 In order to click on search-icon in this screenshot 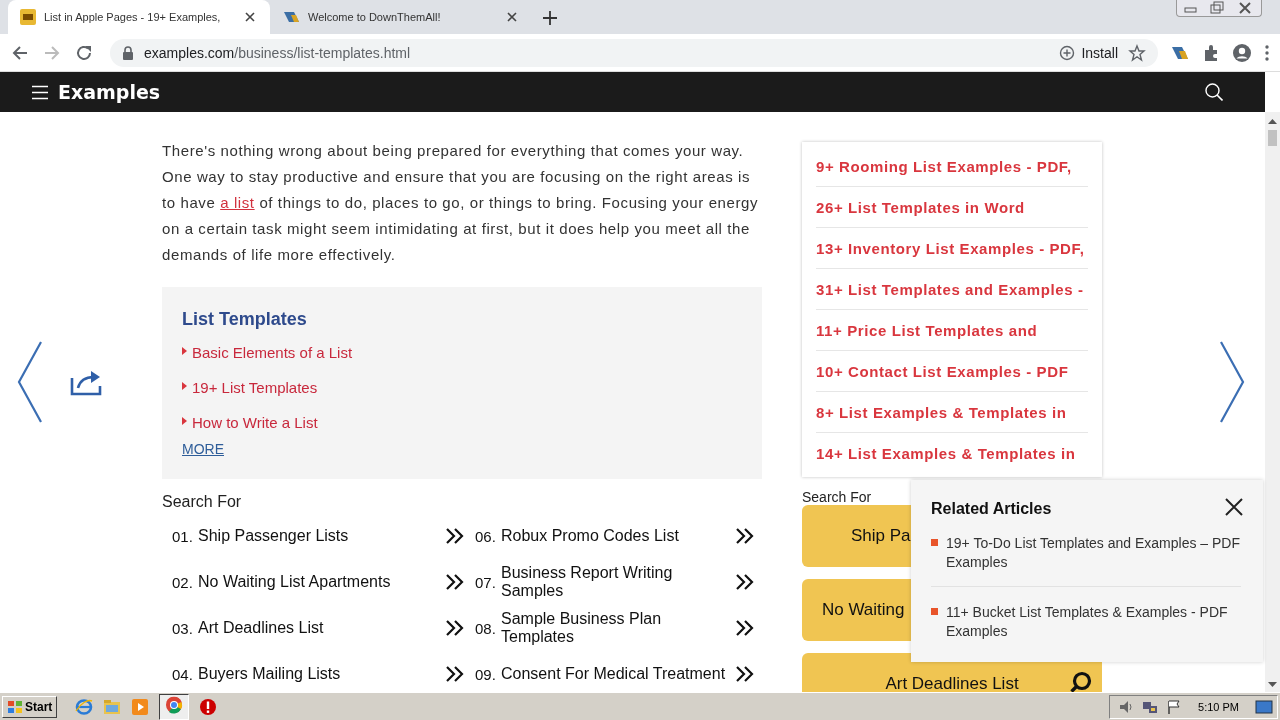, I will do `click(1214, 92)`.